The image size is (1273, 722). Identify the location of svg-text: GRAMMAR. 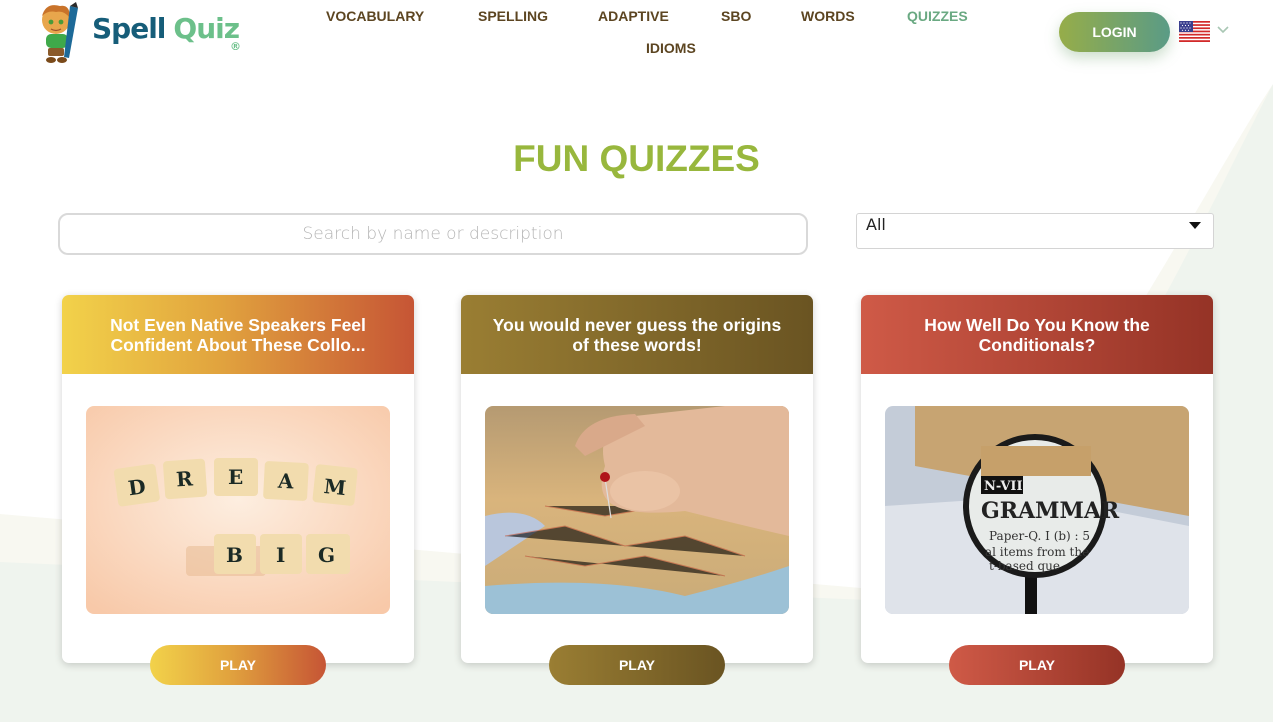
(1050, 511).